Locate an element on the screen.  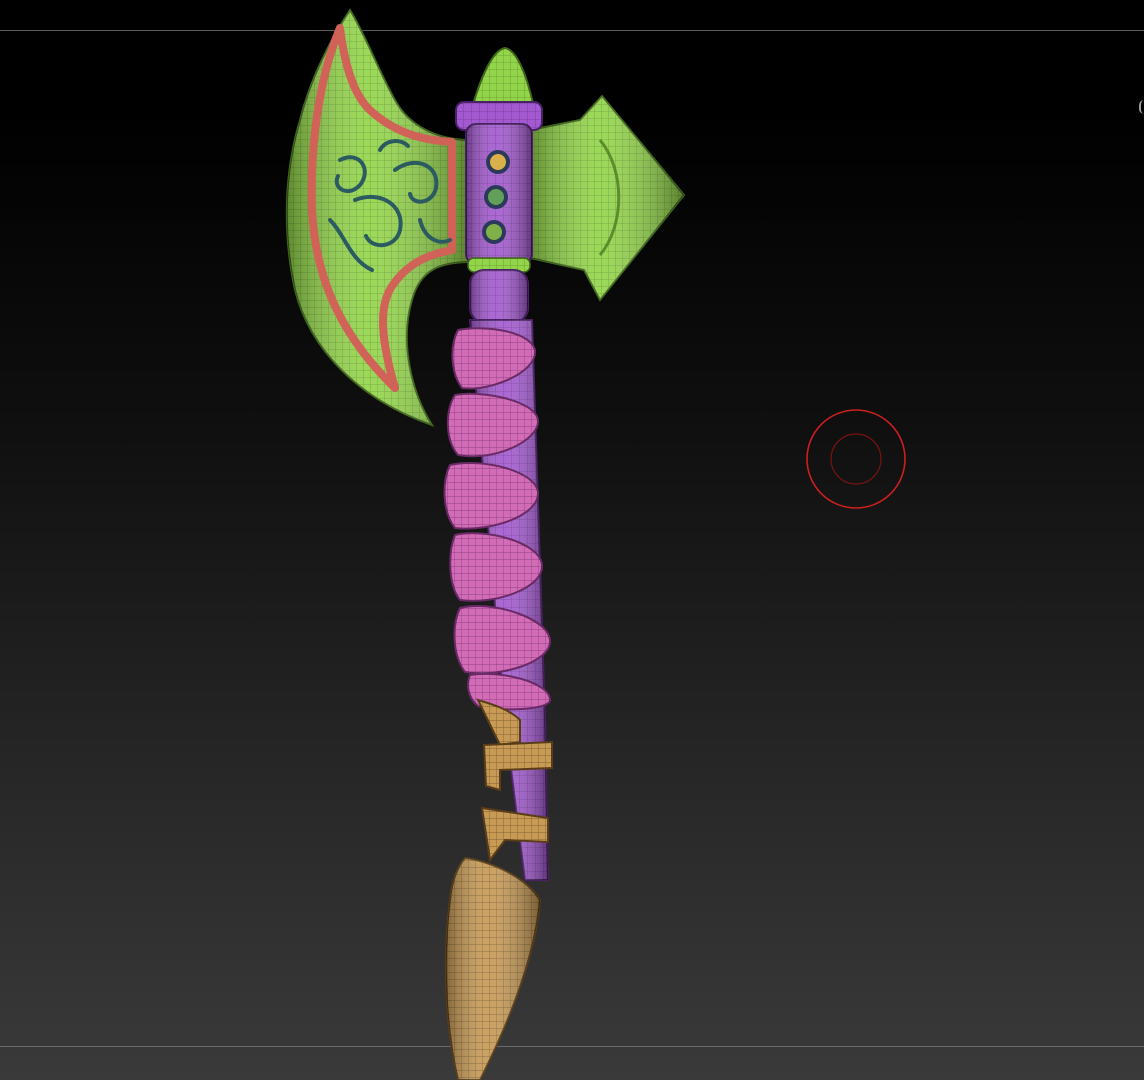
gem-yellow is located at coordinates (498, 162).